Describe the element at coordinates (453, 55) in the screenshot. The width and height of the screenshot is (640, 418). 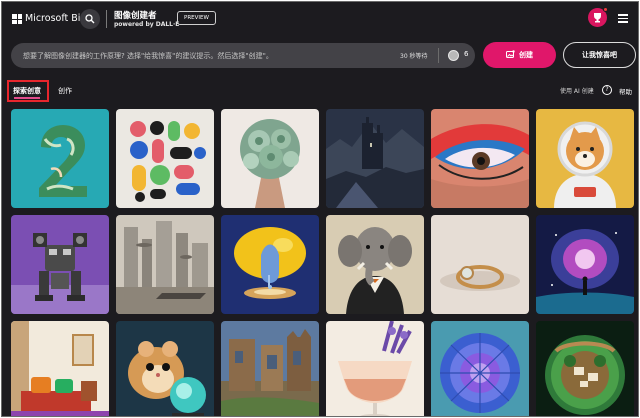
I see `boost-coin-icon` at that location.